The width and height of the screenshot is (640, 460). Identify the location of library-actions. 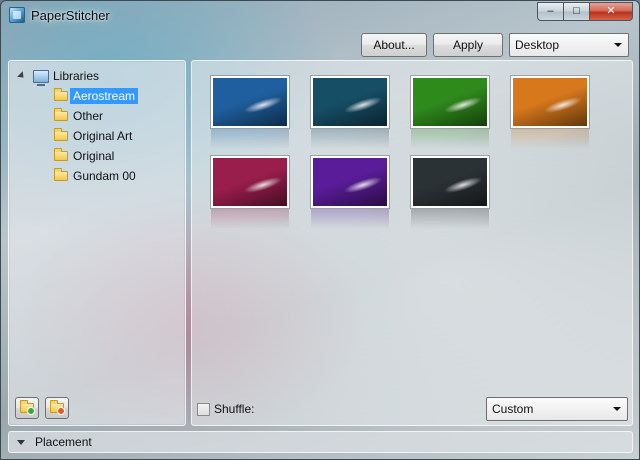
(42, 408).